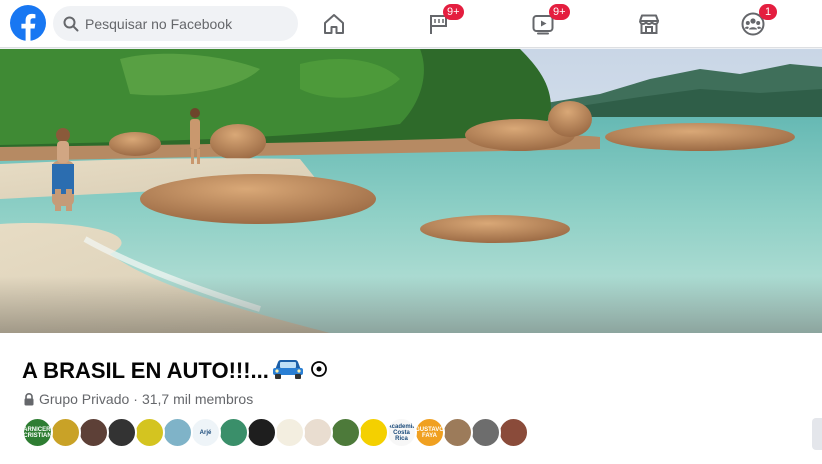 Image resolution: width=822 pixels, height=464 pixels. What do you see at coordinates (29, 398) in the screenshot?
I see `lock-icon` at bounding box center [29, 398].